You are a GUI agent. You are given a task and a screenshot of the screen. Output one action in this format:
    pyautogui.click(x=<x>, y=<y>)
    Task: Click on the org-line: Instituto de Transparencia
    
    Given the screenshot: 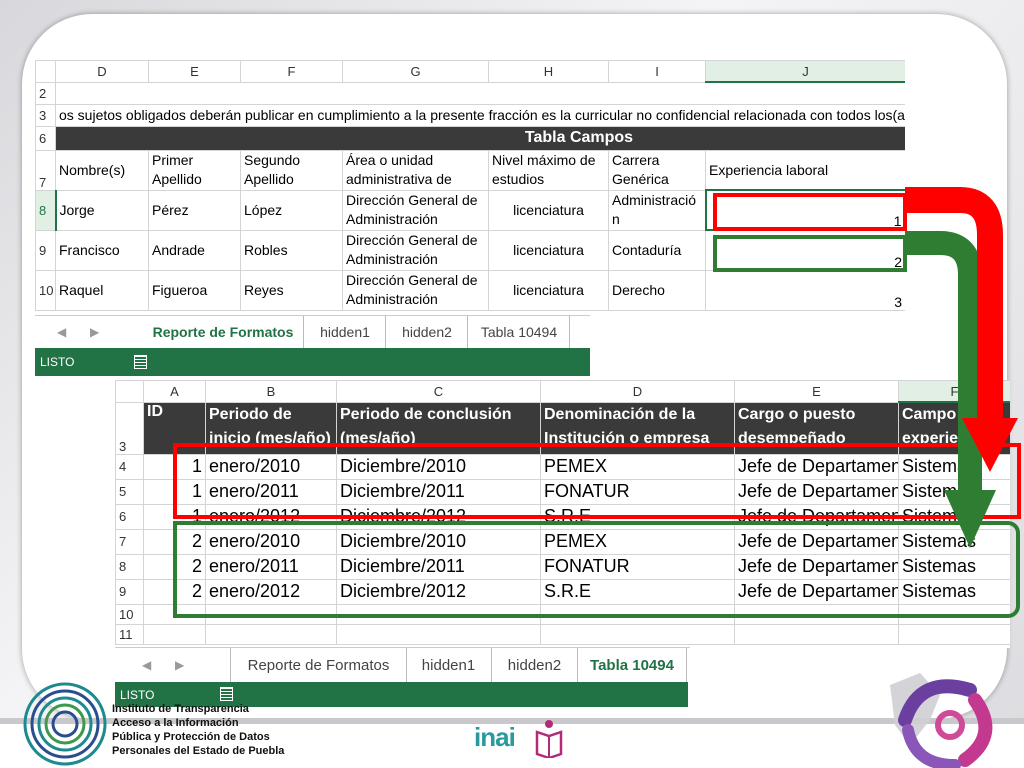 What is the action you would take?
    pyautogui.click(x=180, y=709)
    